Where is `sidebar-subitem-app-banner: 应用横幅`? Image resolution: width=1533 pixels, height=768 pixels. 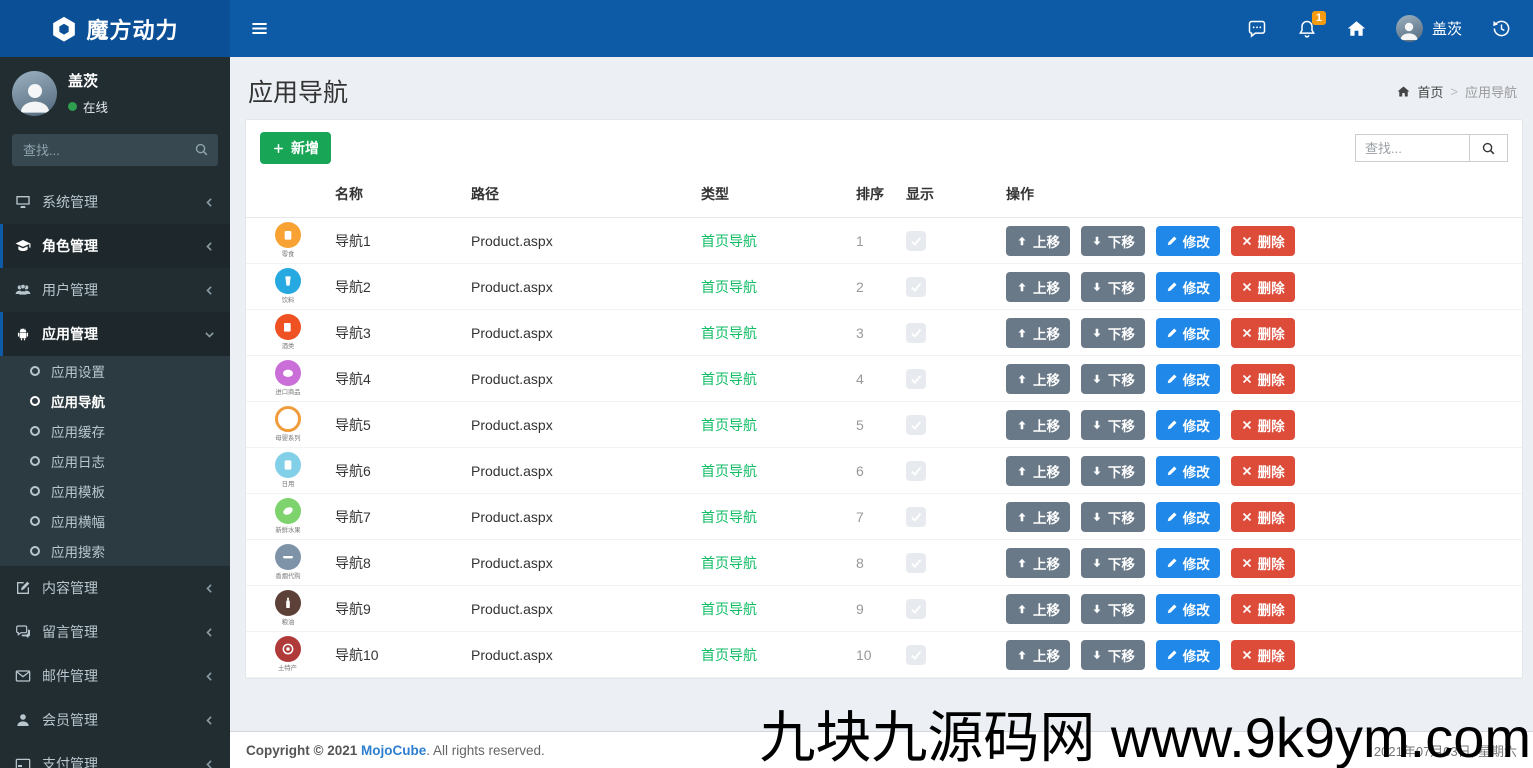 sidebar-subitem-app-banner: 应用横幅 is located at coordinates (115, 521).